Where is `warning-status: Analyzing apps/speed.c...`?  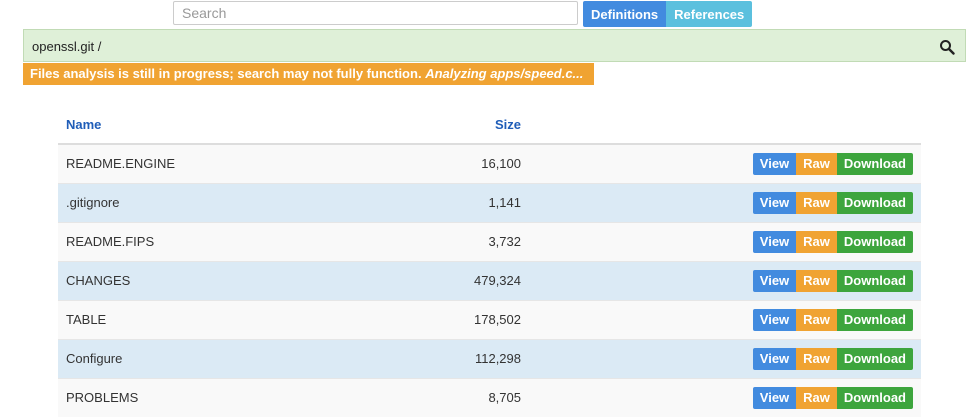
warning-status: Analyzing apps/speed.c... is located at coordinates (504, 73).